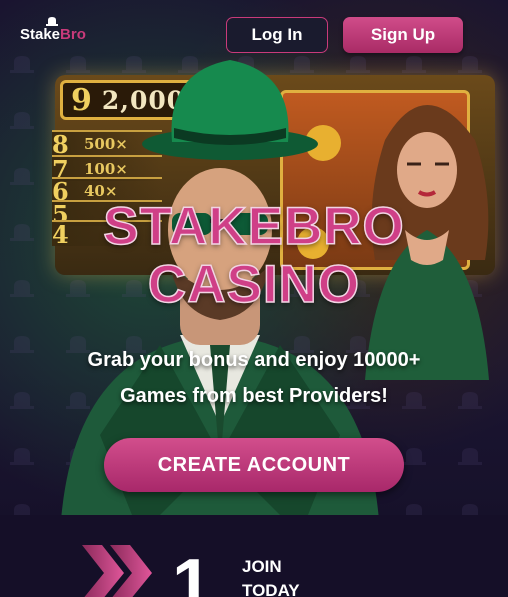  What do you see at coordinates (254, 285) in the screenshot?
I see `title-line-2: CASINO` at bounding box center [254, 285].